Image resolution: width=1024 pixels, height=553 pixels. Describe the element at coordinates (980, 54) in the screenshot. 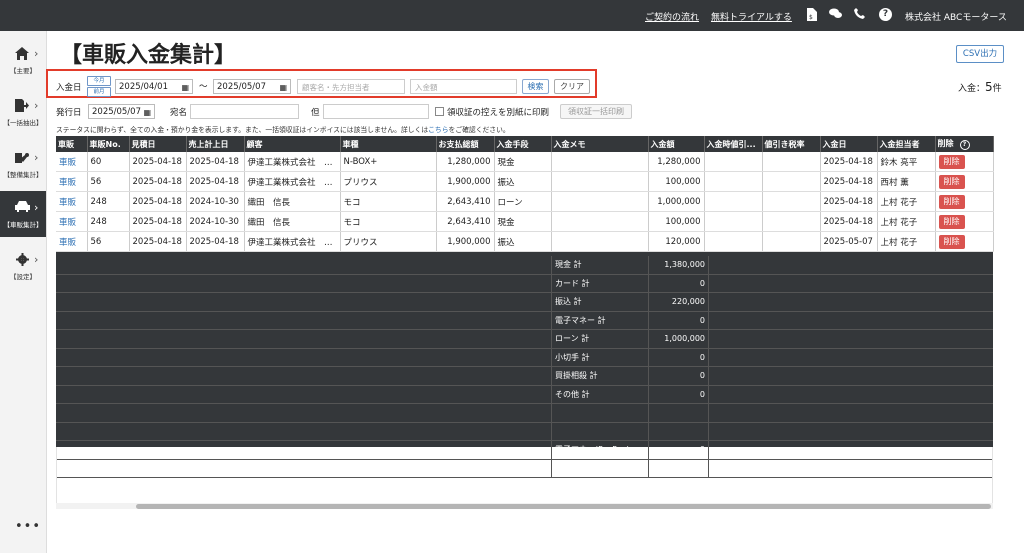

I see `csv-export-button: CSV出力` at that location.